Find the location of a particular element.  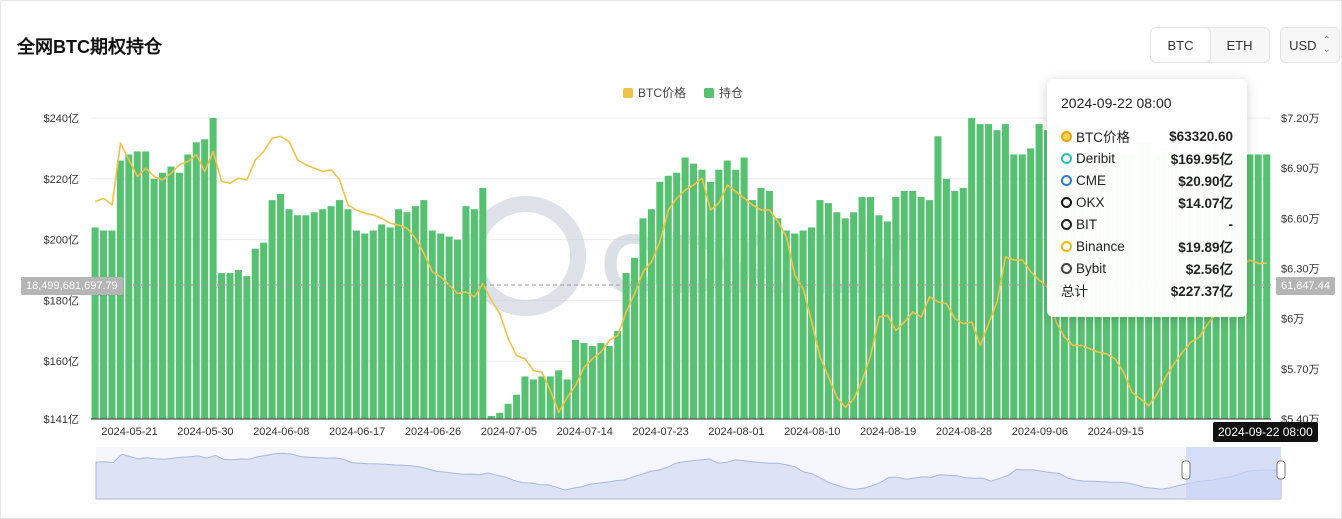

btc-price-icon is located at coordinates (1066, 136).